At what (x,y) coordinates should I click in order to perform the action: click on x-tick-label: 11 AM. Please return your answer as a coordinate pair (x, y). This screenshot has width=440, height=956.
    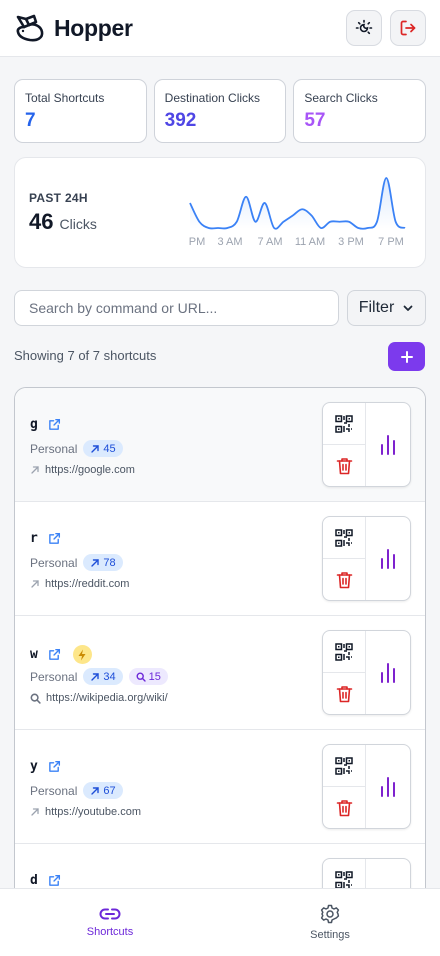
    Looking at the image, I should click on (310, 242).